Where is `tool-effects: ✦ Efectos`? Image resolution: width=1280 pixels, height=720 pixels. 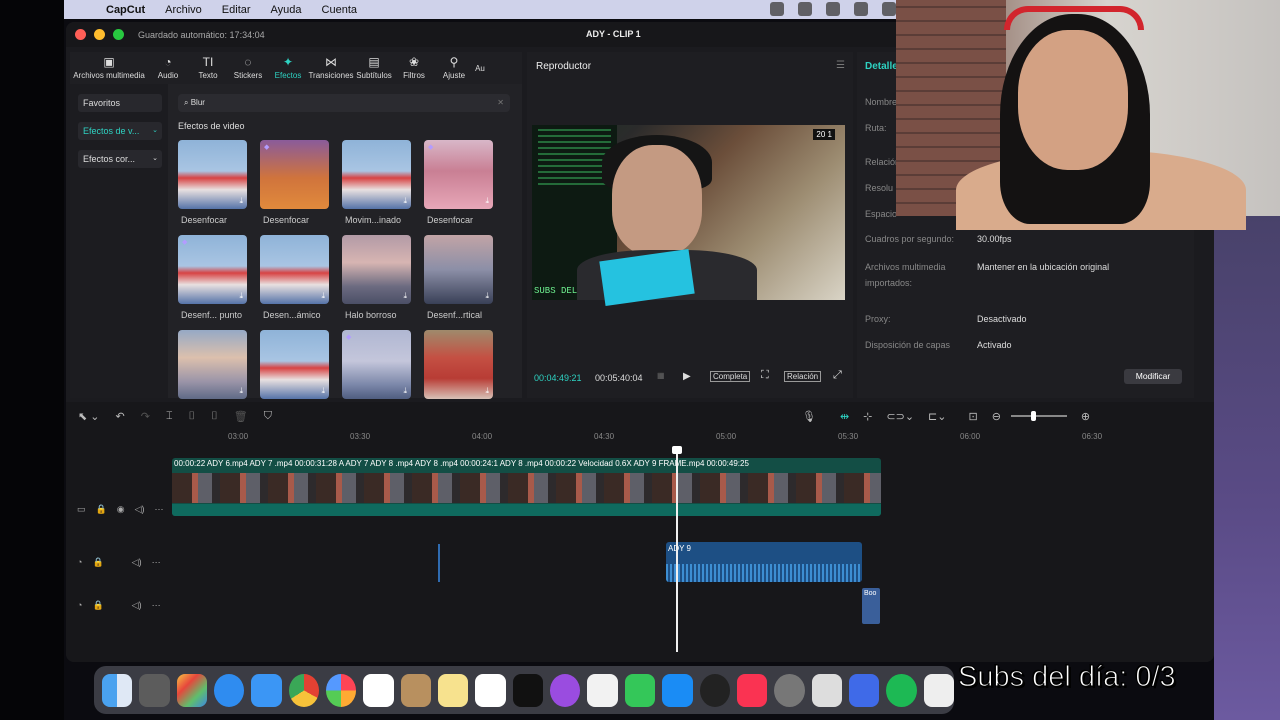 tool-effects: ✦ Efectos is located at coordinates (288, 68).